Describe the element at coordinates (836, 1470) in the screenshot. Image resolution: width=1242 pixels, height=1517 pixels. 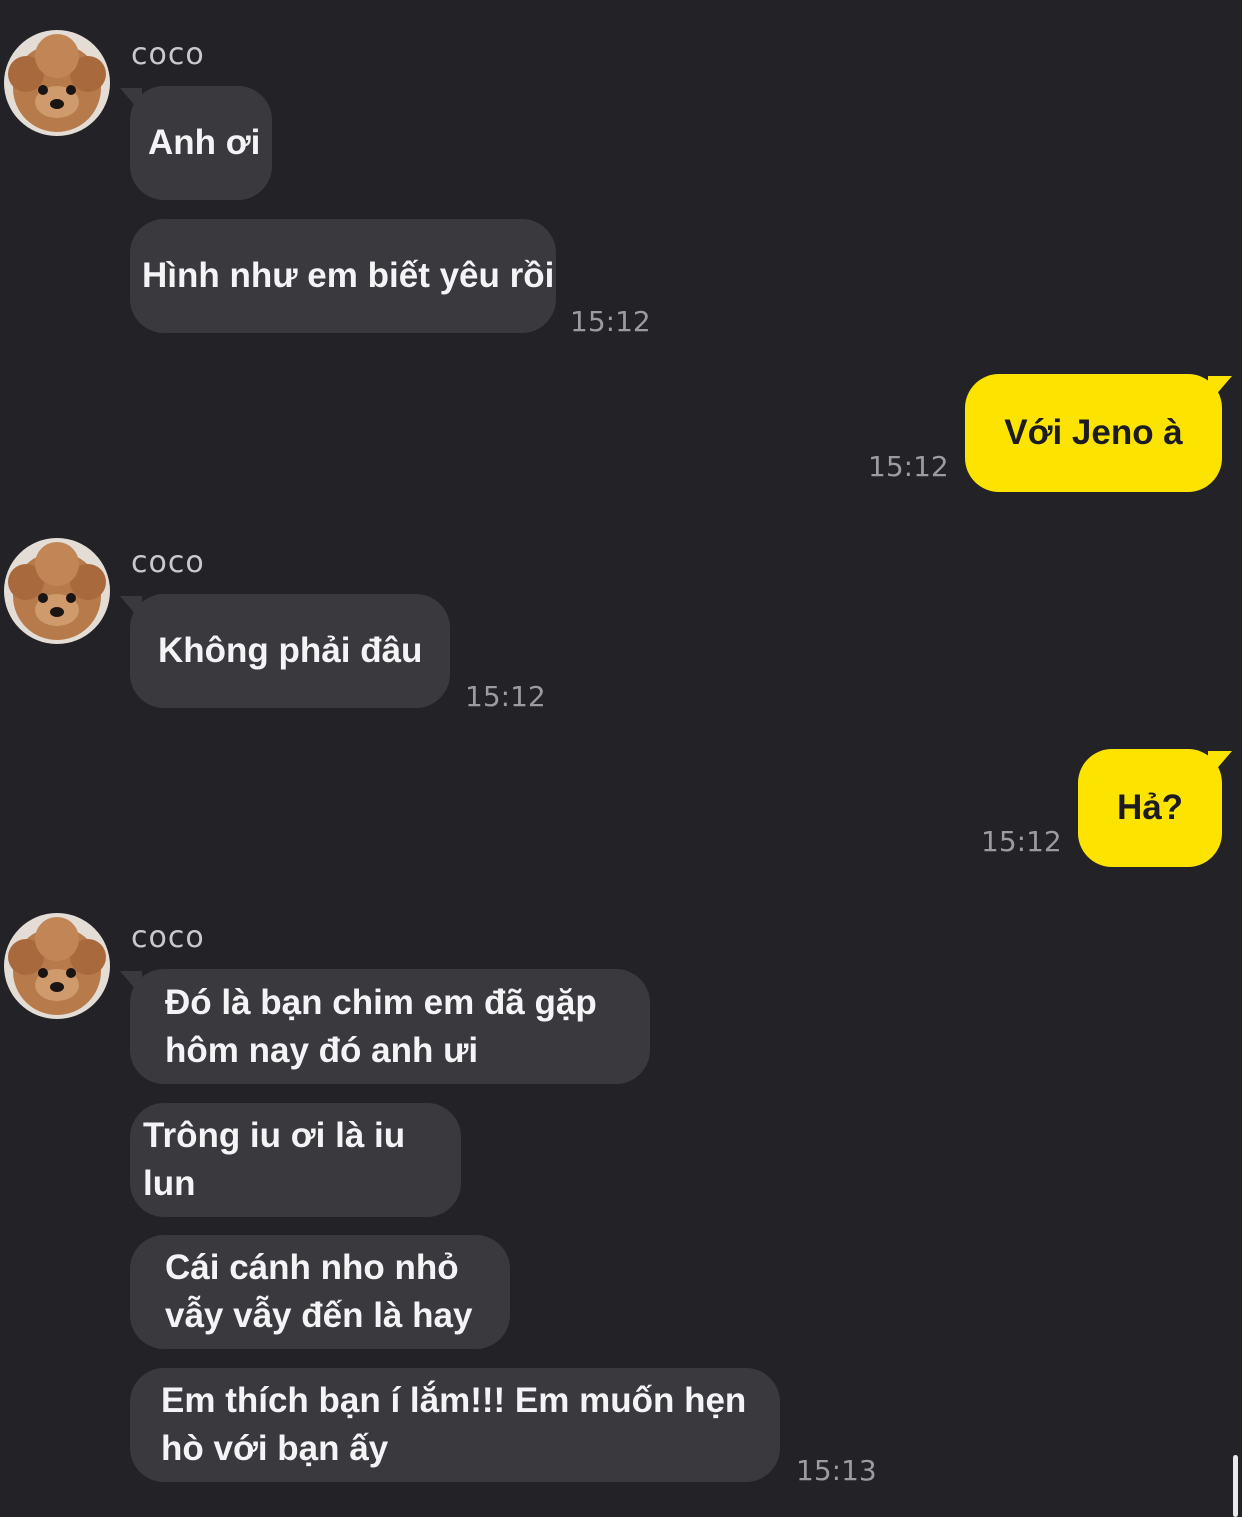
I see `message-timestamp: 15:13` at that location.